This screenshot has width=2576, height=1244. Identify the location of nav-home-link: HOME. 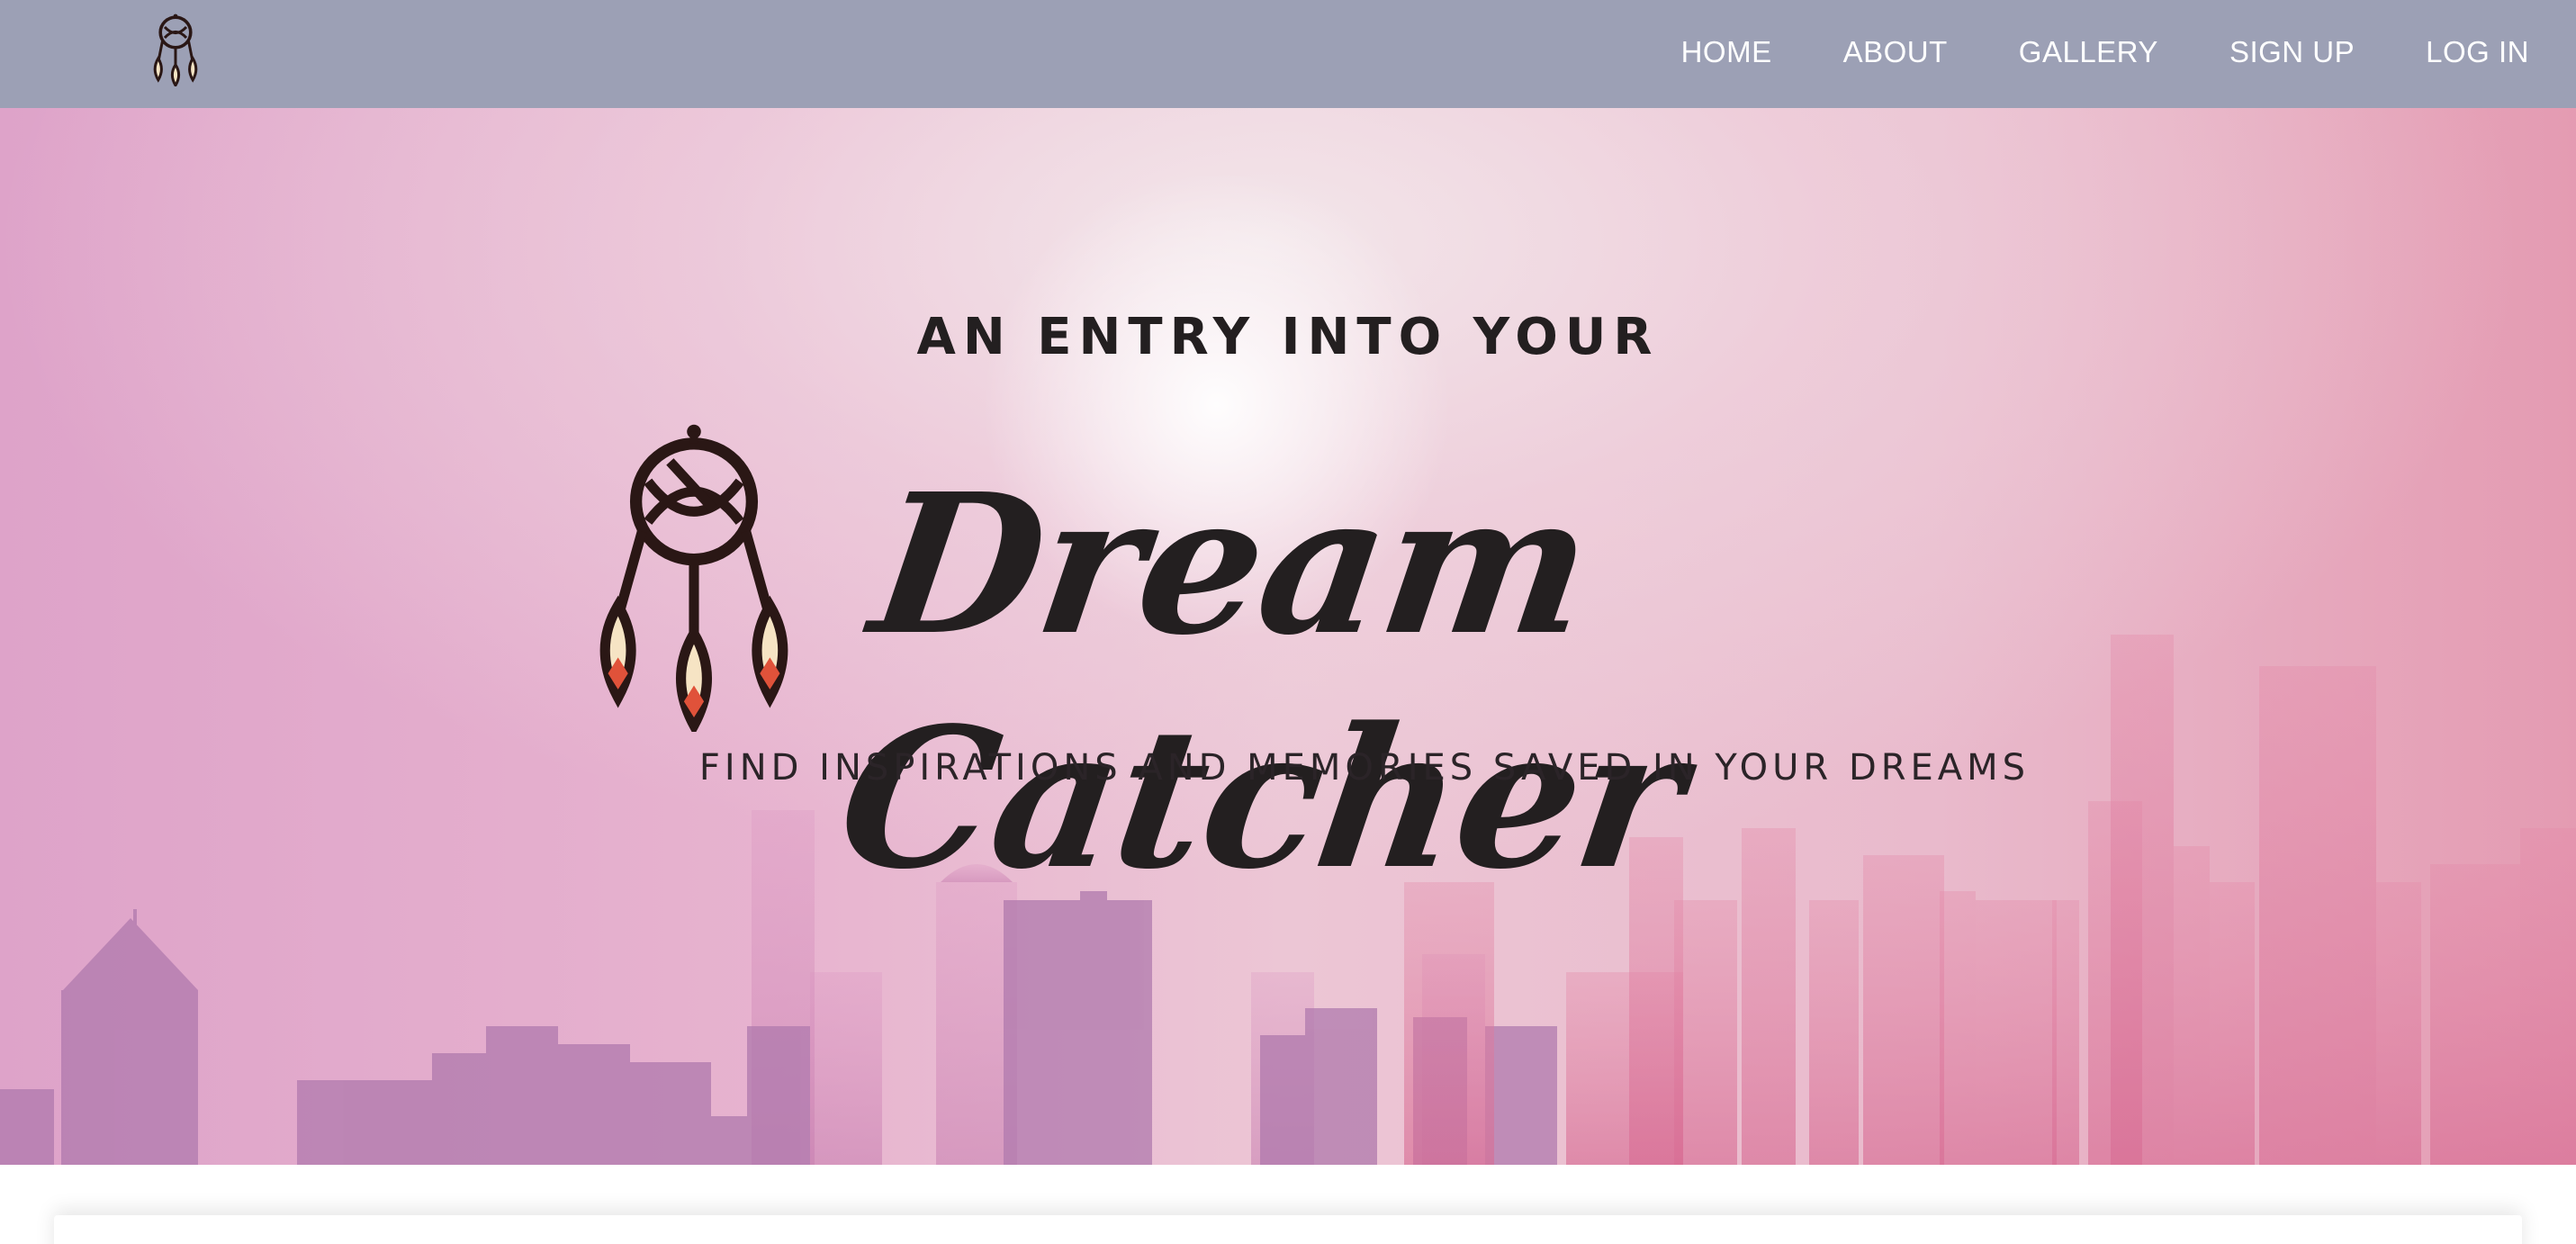
(1726, 52).